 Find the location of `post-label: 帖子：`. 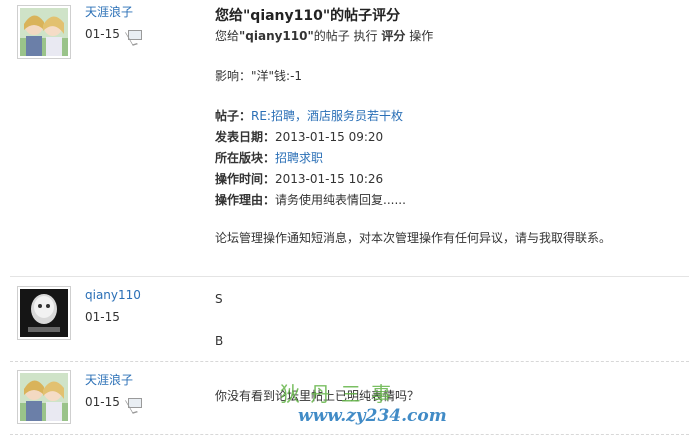

post-label: 帖子： is located at coordinates (233, 116).